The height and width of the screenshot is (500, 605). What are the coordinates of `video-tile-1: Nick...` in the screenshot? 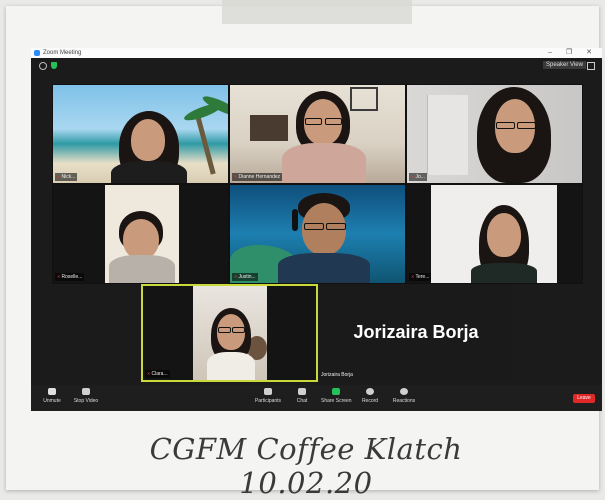 It's located at (140, 134).